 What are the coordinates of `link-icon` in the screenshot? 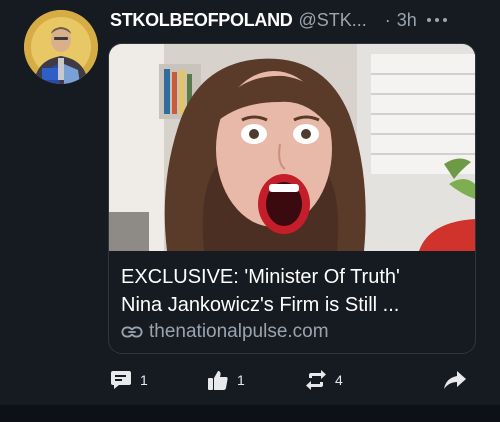 It's located at (132, 332).